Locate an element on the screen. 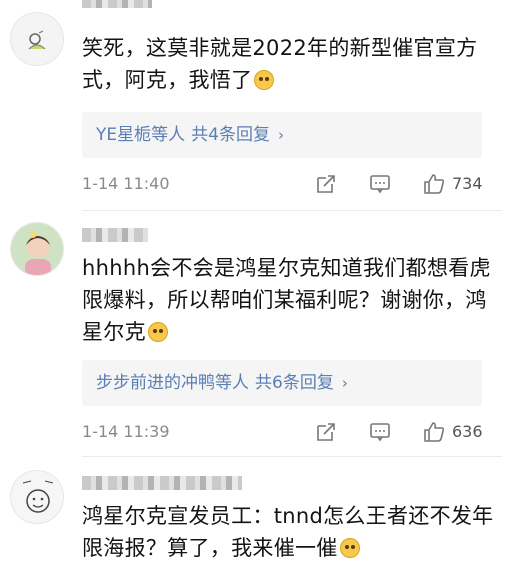 The image size is (517, 578). timestamp: 1-14 11:39 is located at coordinates (126, 431).